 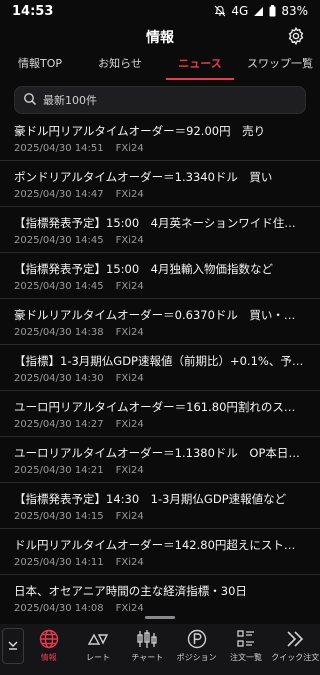 What do you see at coordinates (245, 657) in the screenshot?
I see `nav-label: 注文一覧` at bounding box center [245, 657].